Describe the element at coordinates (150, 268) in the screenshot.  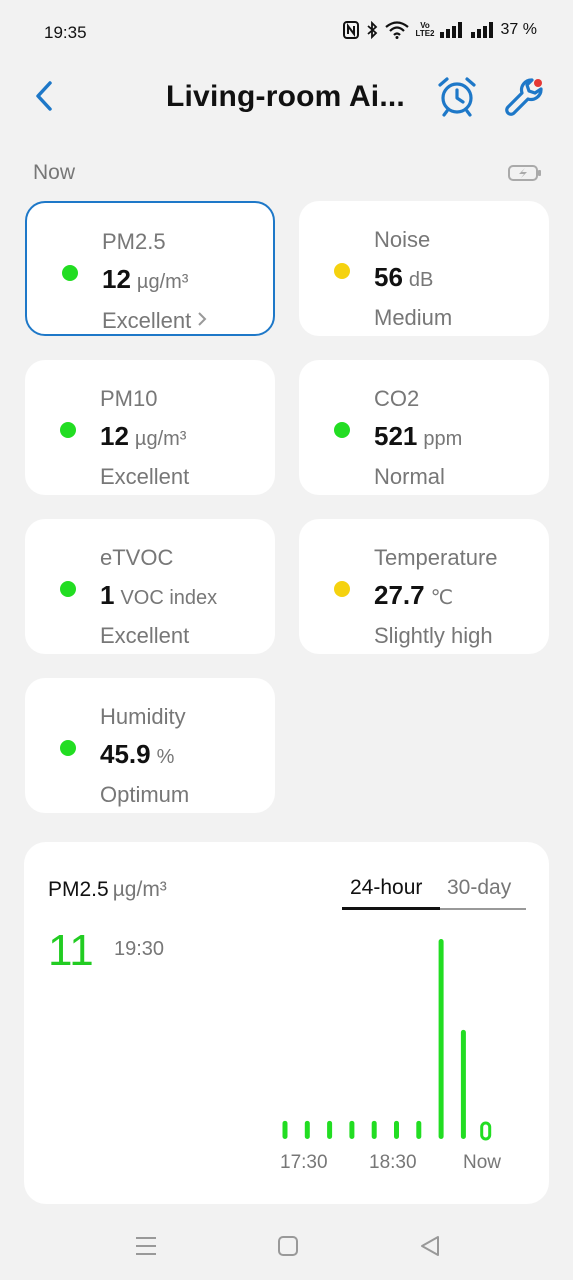
I see `metric-card-pm25: PM2.5 12 µg/m³ Excellent` at that location.